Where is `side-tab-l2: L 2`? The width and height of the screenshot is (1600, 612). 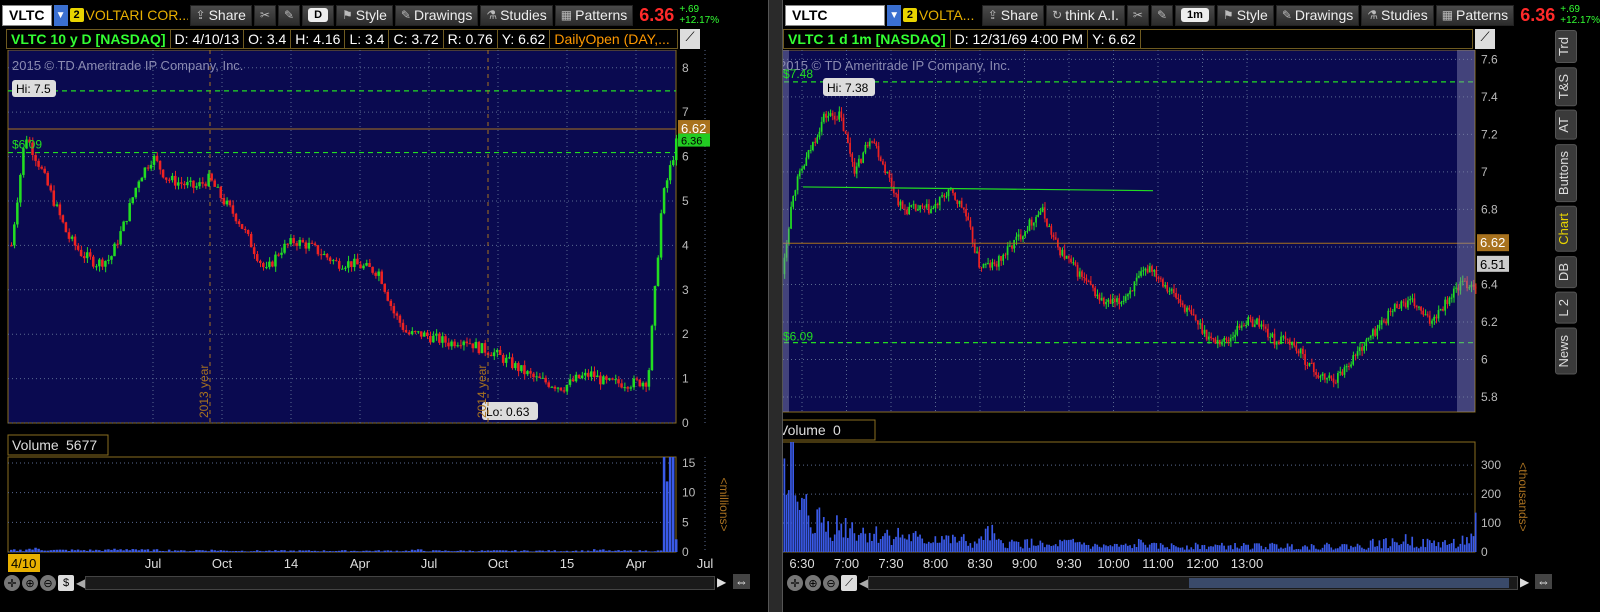 side-tab-l2: L 2 is located at coordinates (1566, 307).